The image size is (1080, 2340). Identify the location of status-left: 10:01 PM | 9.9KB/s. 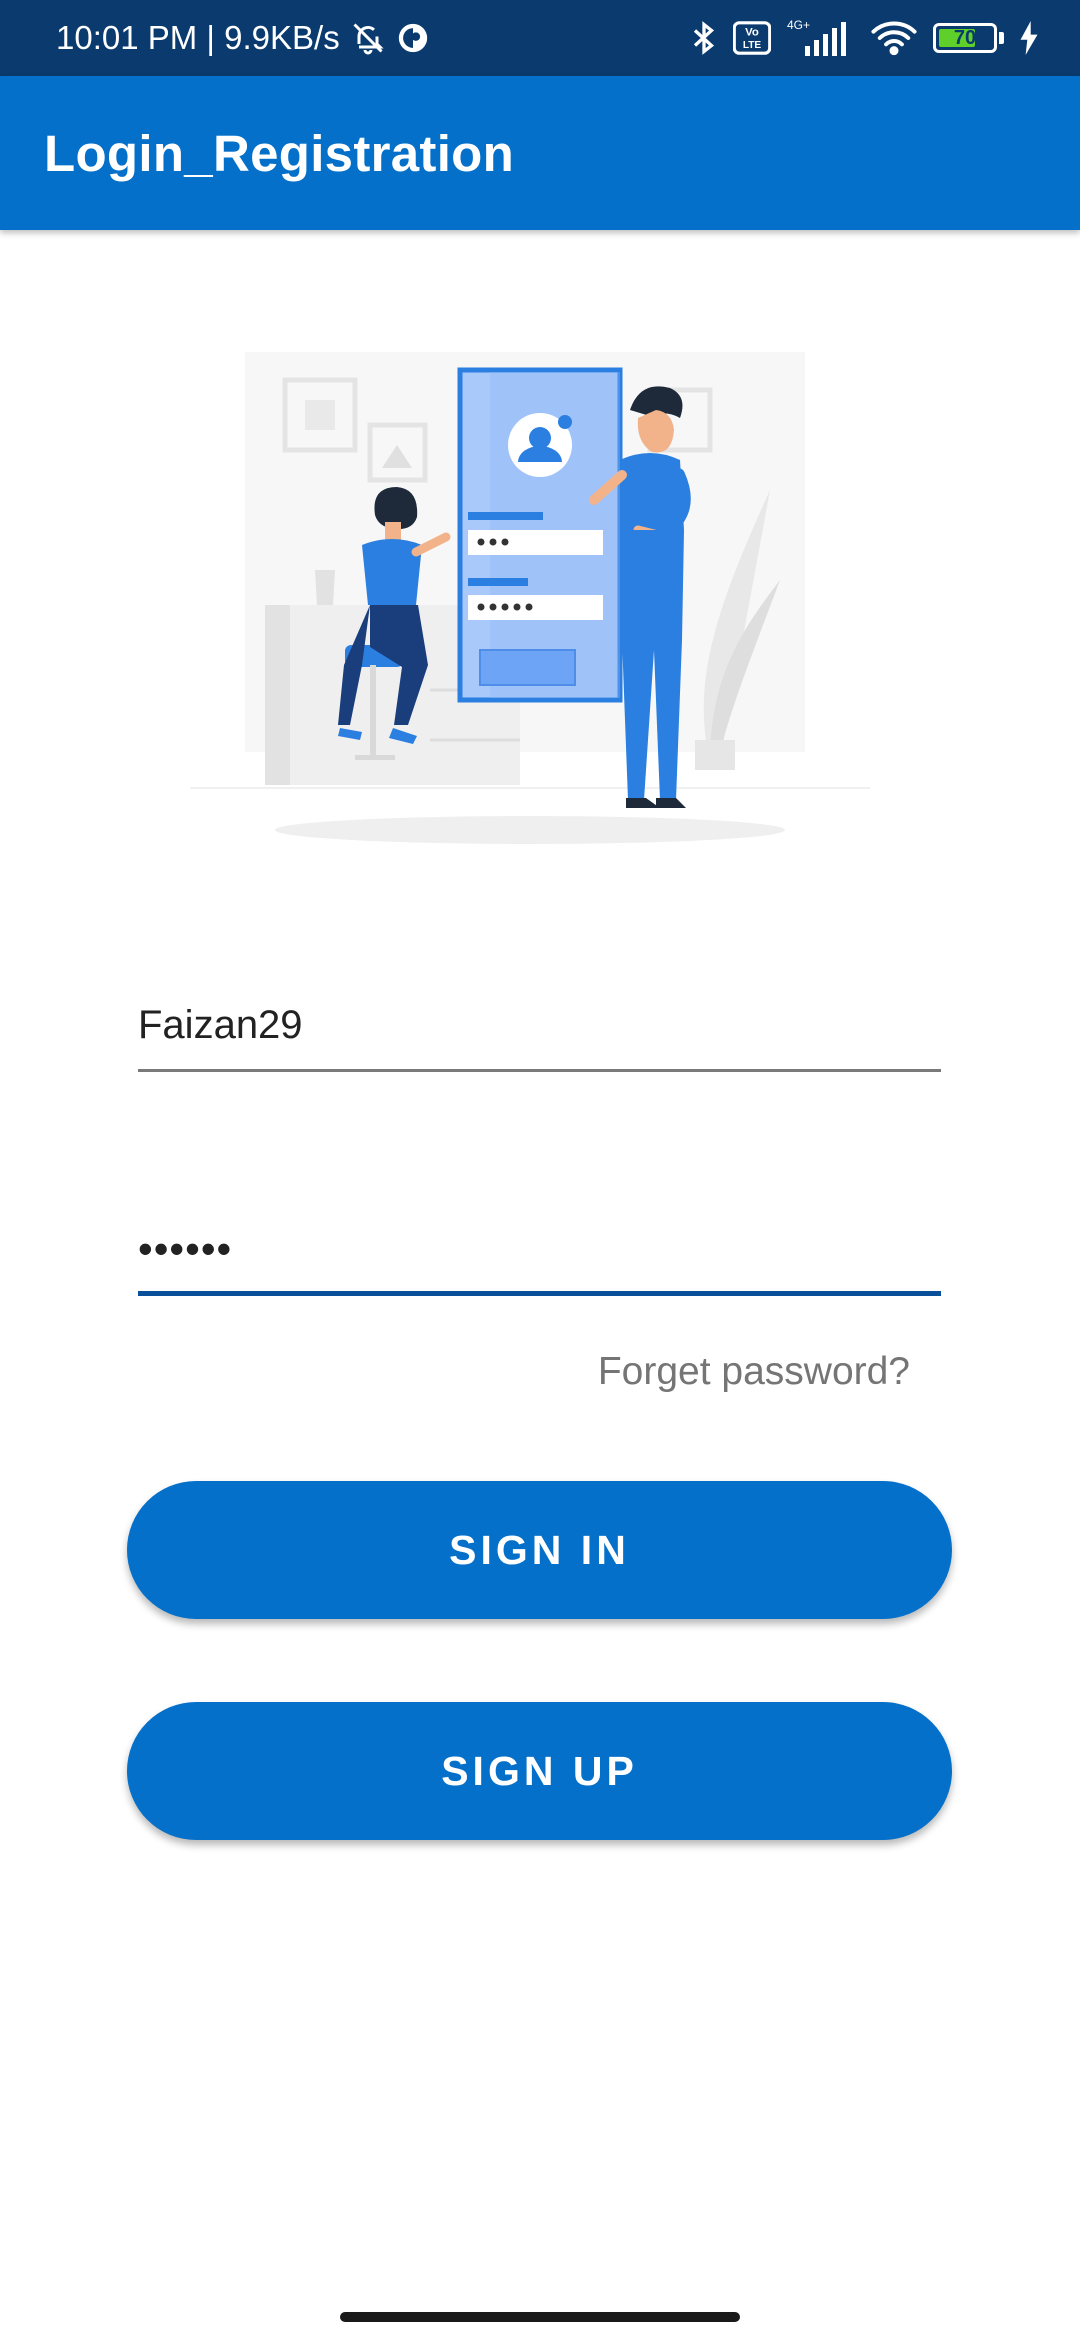
(243, 38).